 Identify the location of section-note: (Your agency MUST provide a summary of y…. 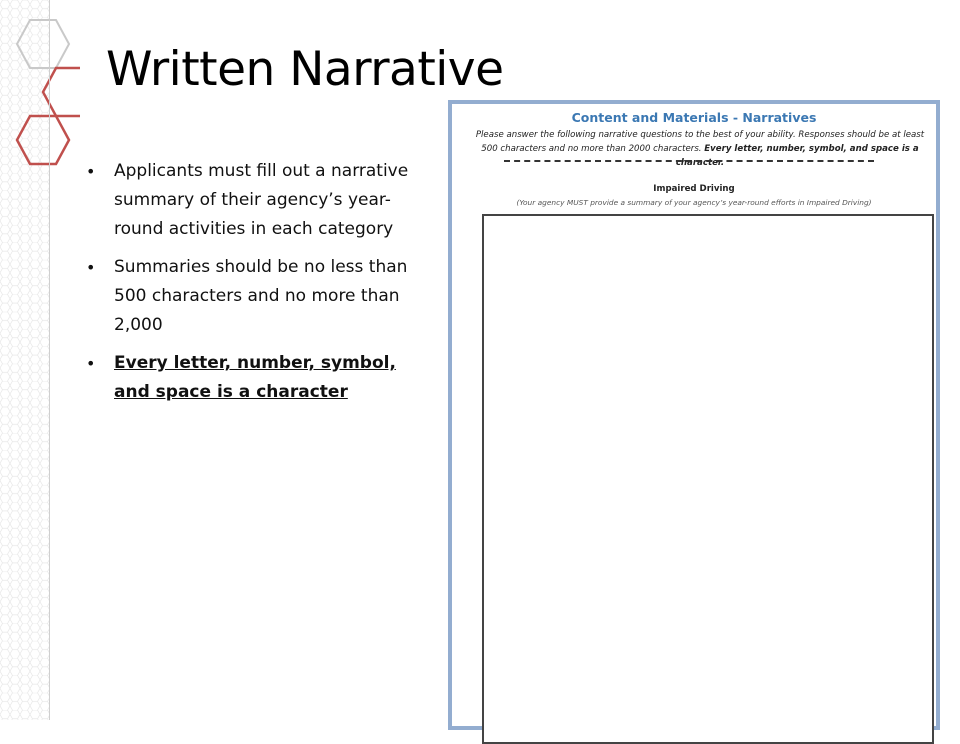
(694, 202).